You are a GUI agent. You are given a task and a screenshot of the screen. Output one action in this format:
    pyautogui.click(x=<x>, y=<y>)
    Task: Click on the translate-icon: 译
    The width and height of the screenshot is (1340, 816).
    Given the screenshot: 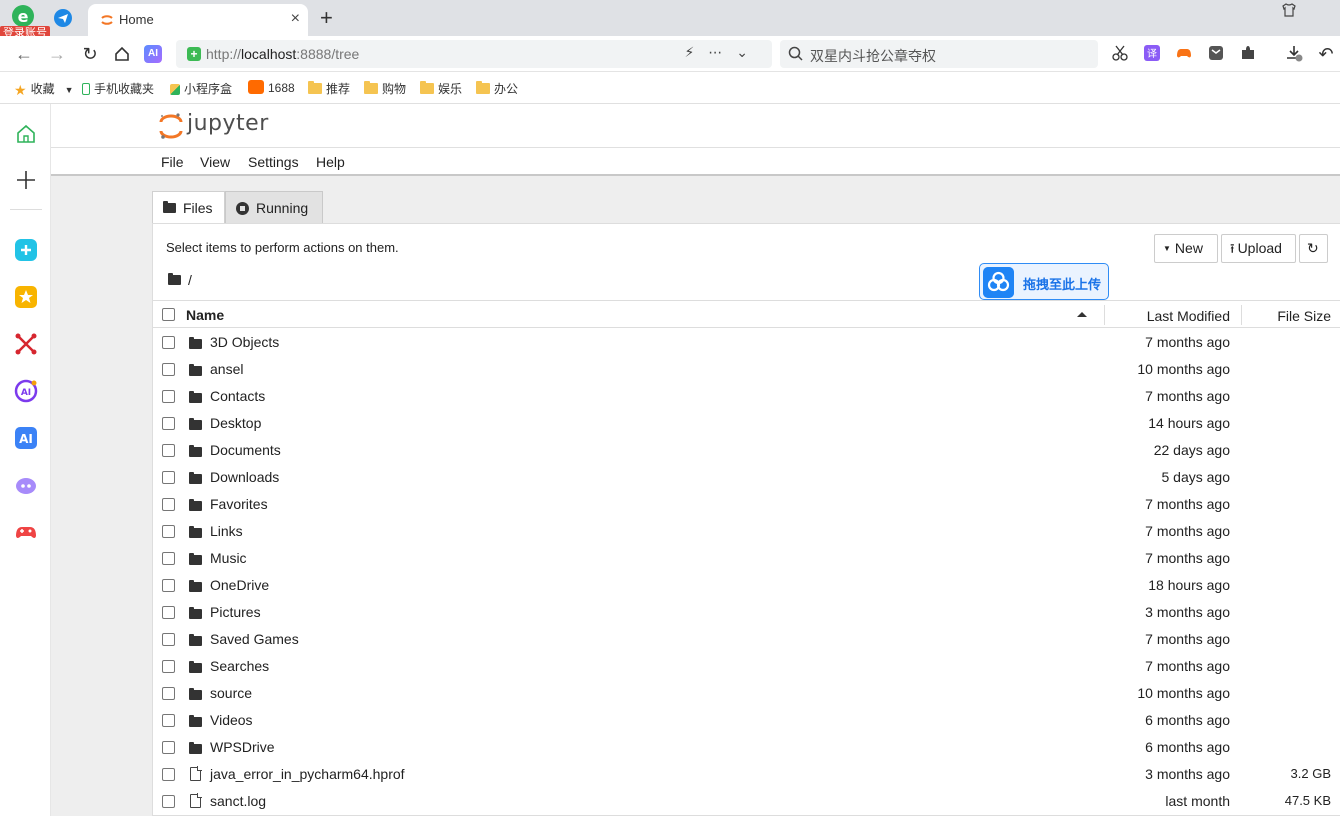 What is the action you would take?
    pyautogui.click(x=1152, y=53)
    